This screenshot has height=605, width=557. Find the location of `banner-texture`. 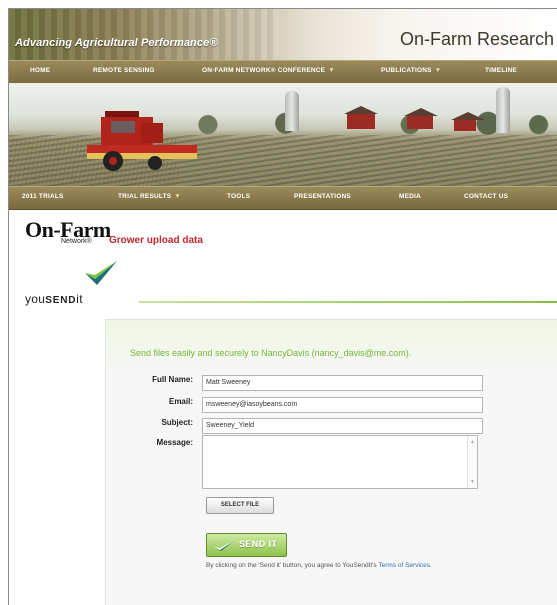

banner-texture is located at coordinates (144, 34).